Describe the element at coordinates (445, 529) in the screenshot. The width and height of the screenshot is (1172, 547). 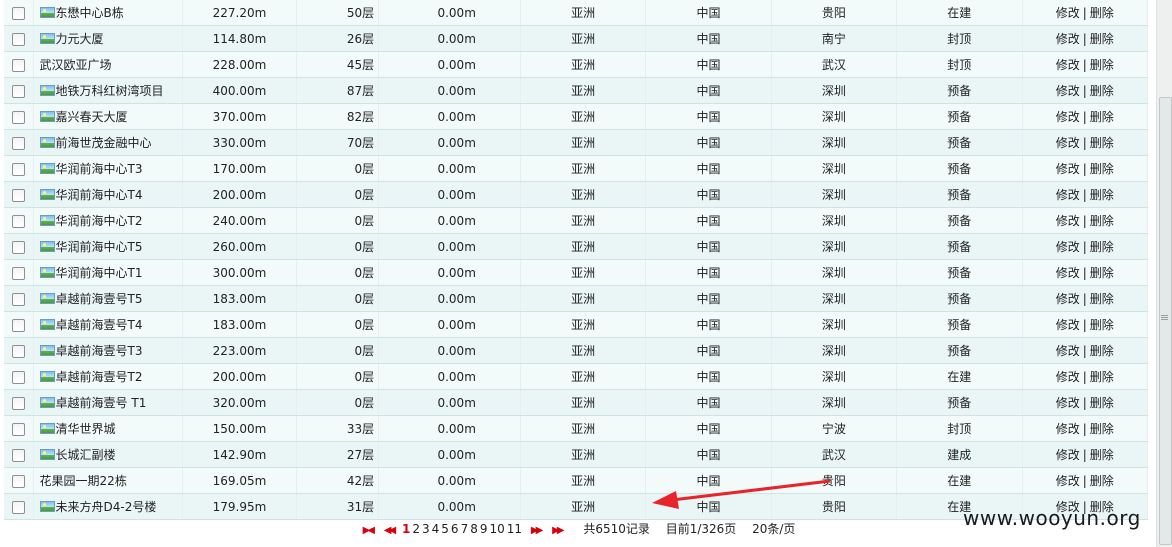
I see `page-number-link: 5` at that location.